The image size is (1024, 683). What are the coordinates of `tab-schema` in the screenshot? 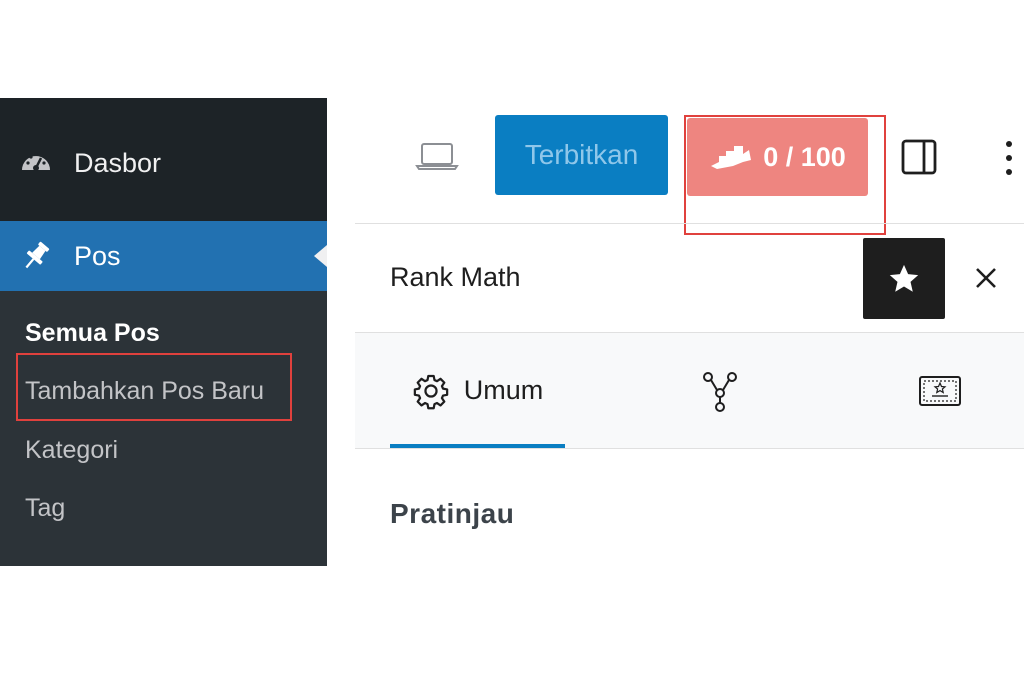 It's located at (720, 390).